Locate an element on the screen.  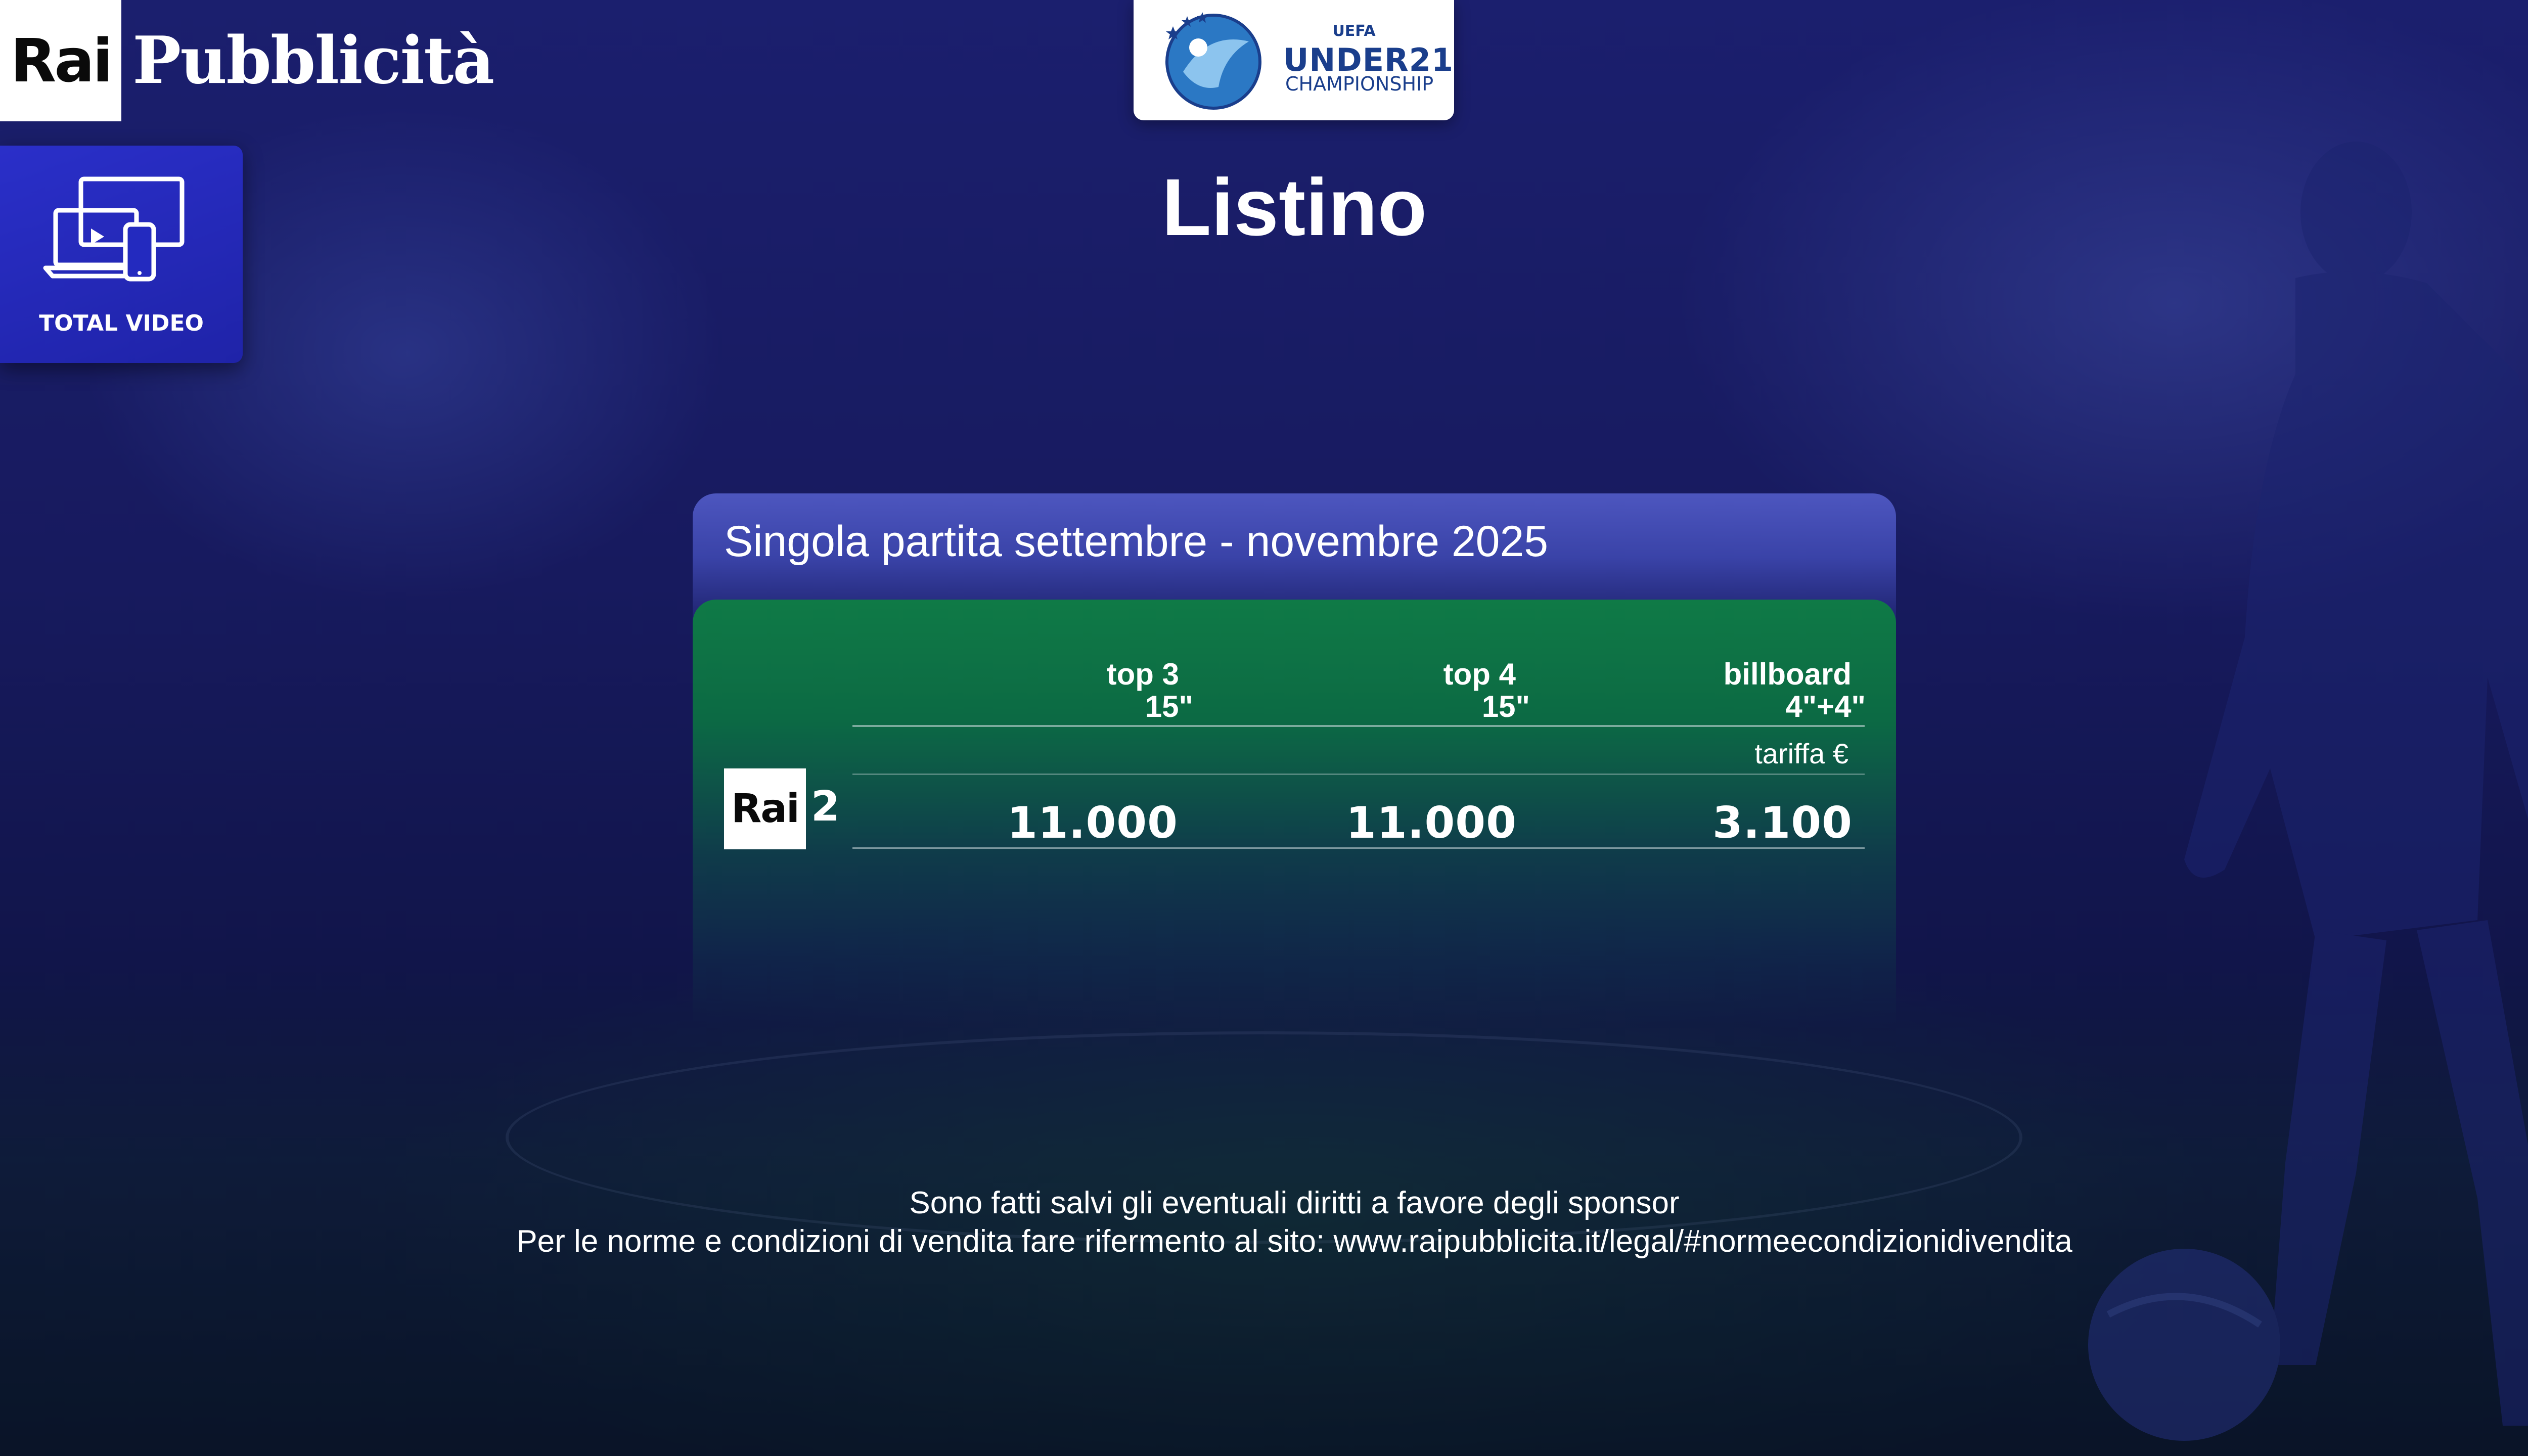
brand-name: Pubblicità is located at coordinates (313, 61).